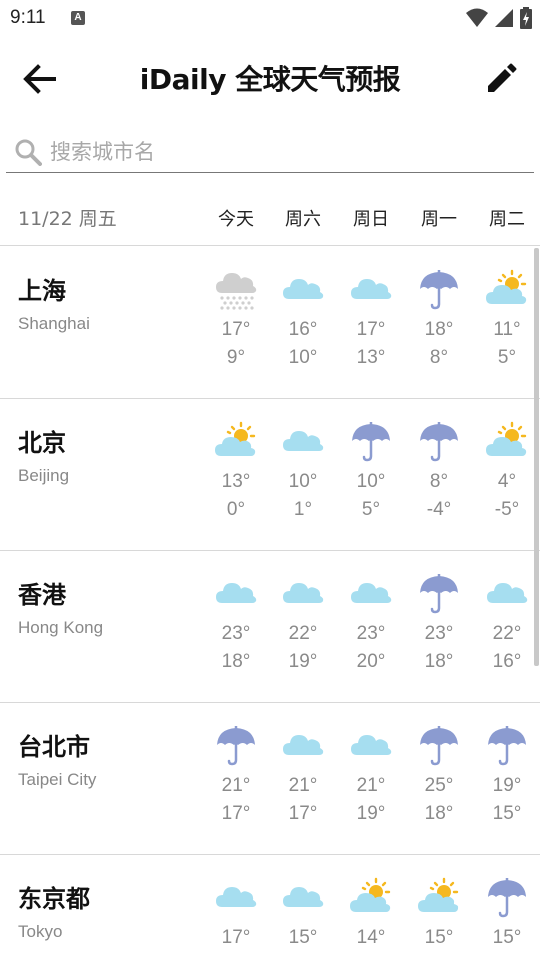 The width and height of the screenshot is (540, 960). I want to click on pencil-icon, so click(502, 77).